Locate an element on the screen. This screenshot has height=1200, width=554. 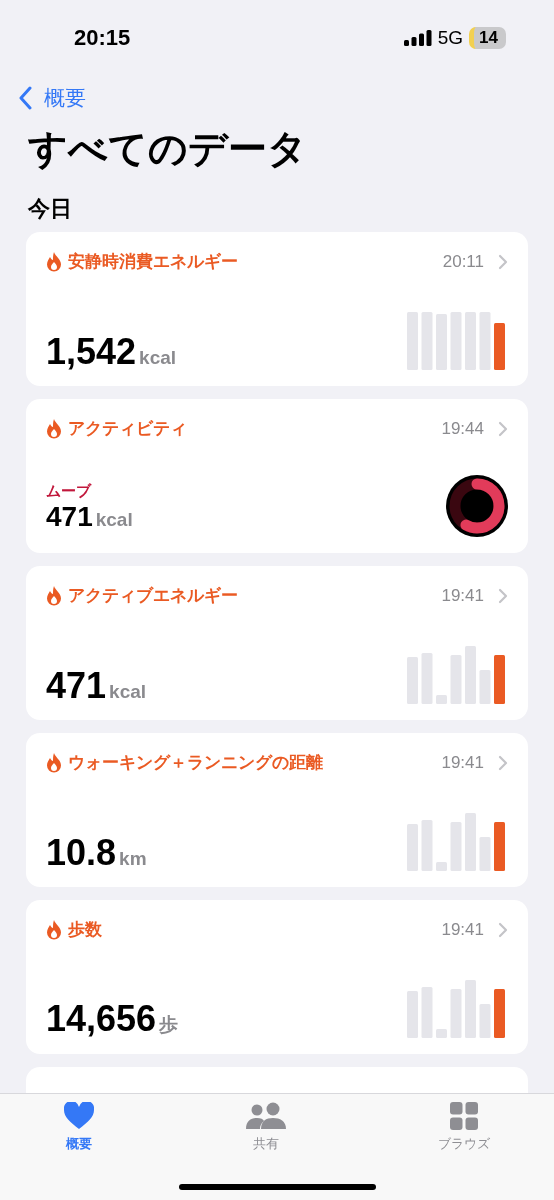
signal-icon is located at coordinates (417, 38).